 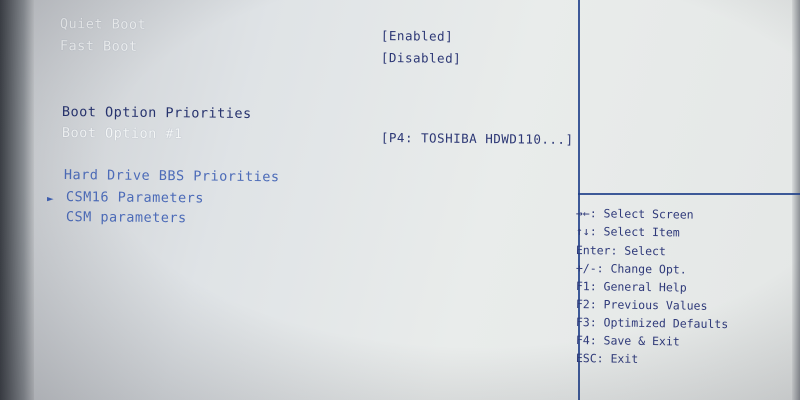 I want to click on help-line-general-help: F1: General Help, so click(x=631, y=287).